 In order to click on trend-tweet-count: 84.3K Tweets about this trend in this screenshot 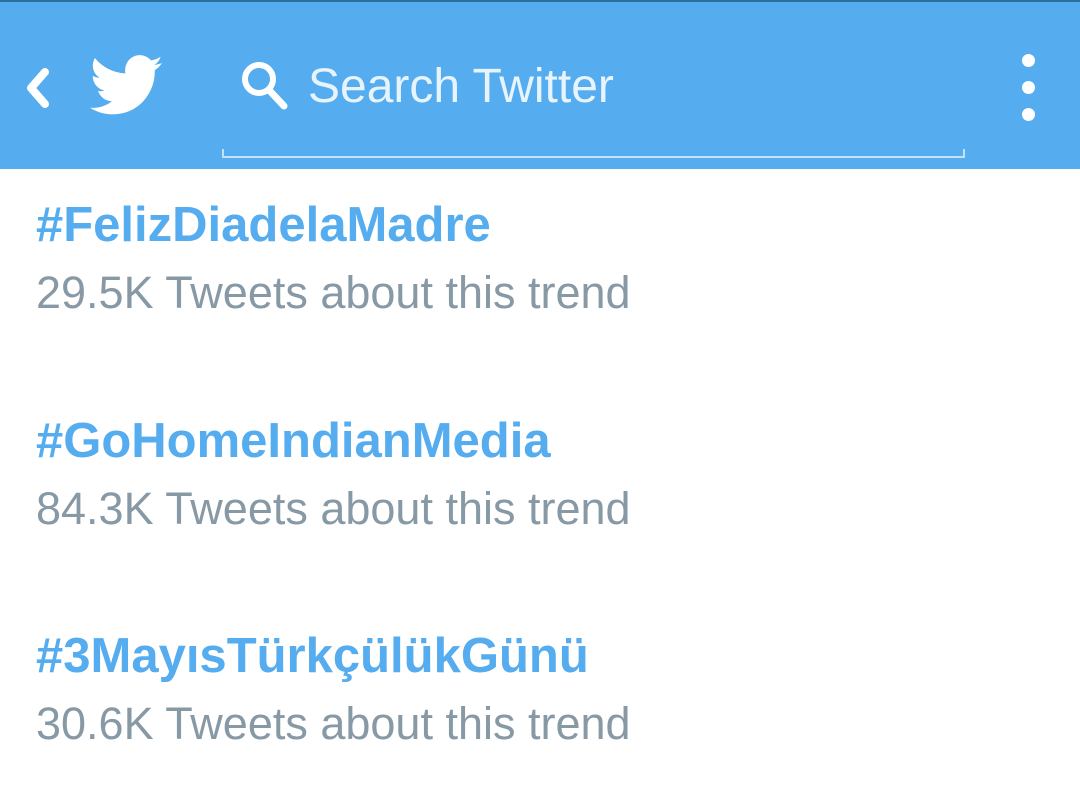, I will do `click(333, 508)`.